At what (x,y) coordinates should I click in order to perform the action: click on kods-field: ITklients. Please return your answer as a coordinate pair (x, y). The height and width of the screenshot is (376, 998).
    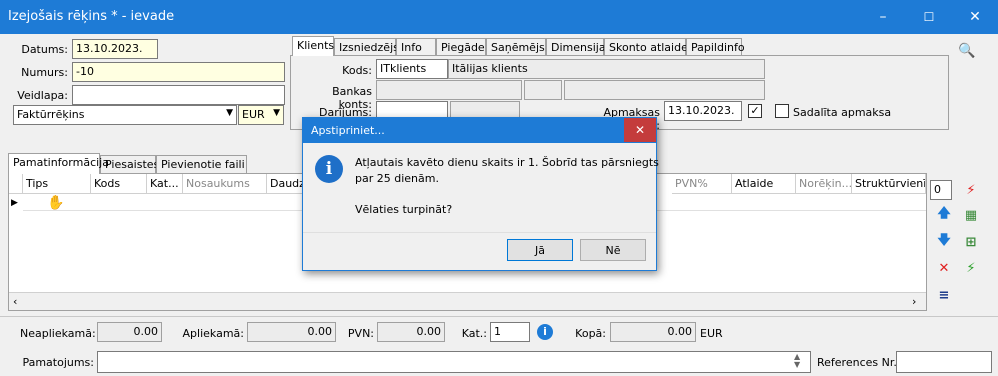
    Looking at the image, I should click on (412, 69).